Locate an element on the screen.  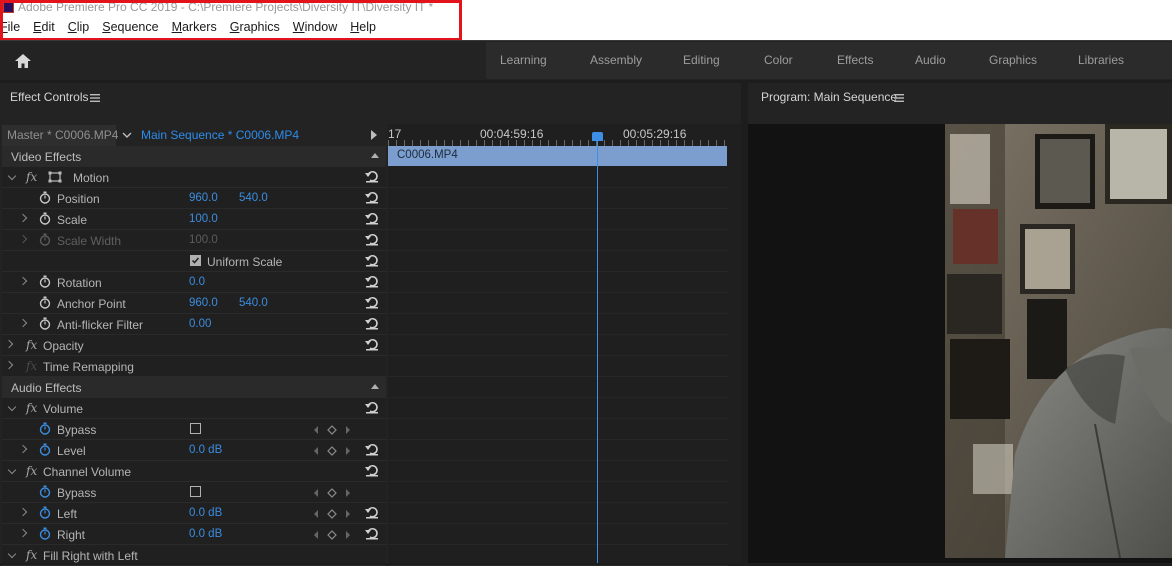
clip-bar: C0006.MP4 is located at coordinates (557, 156).